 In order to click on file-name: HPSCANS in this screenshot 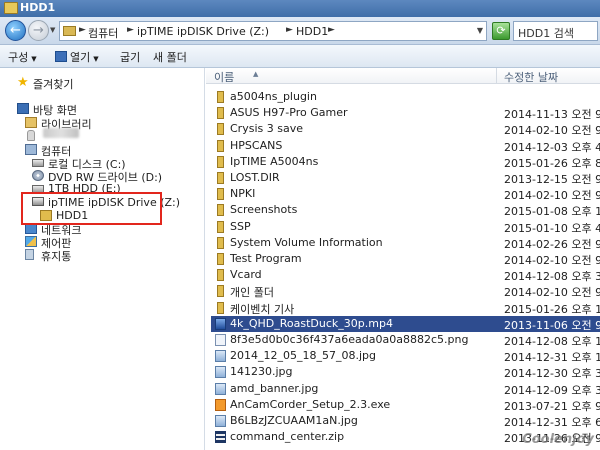, I will do `click(256, 145)`.